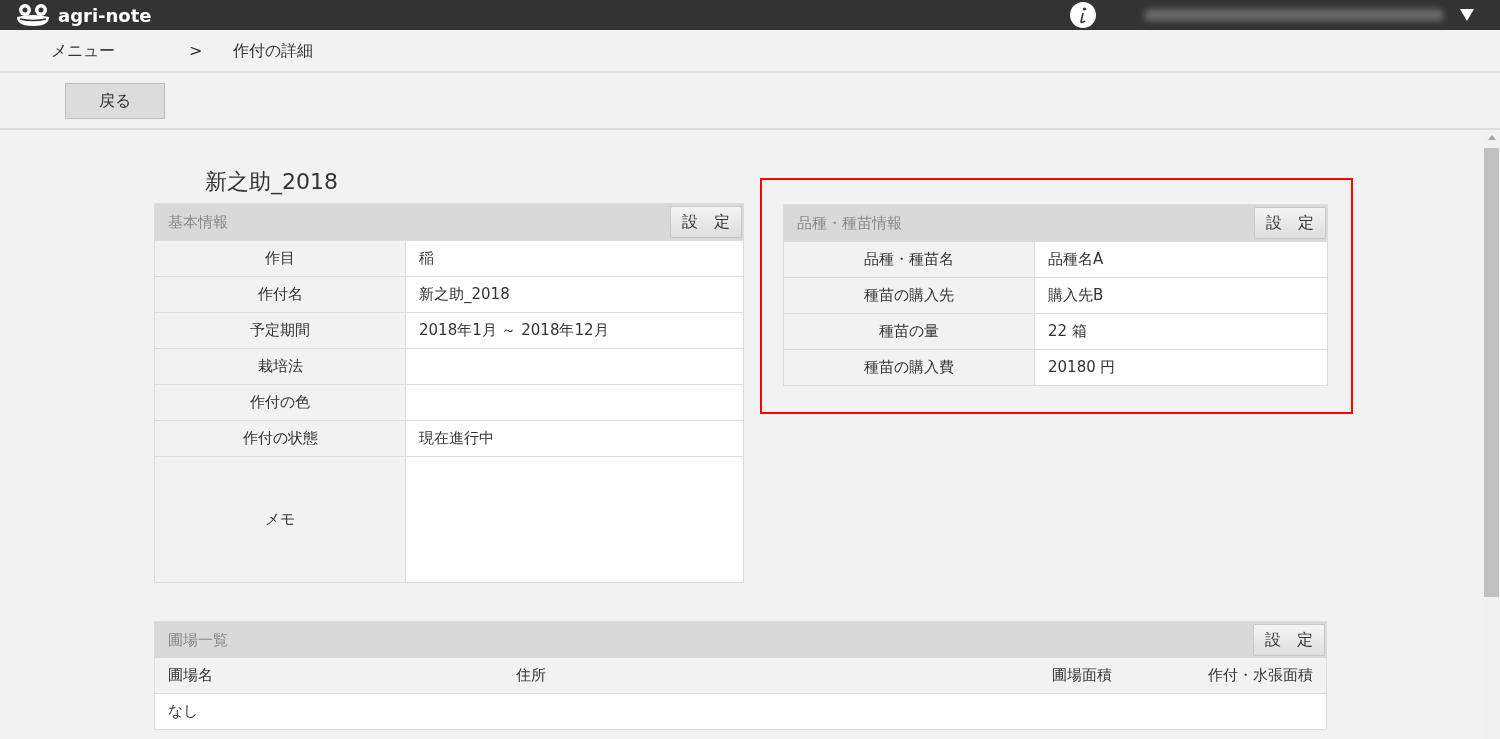 The width and height of the screenshot is (1500, 739). I want to click on row-label: 栽培法, so click(280, 366).